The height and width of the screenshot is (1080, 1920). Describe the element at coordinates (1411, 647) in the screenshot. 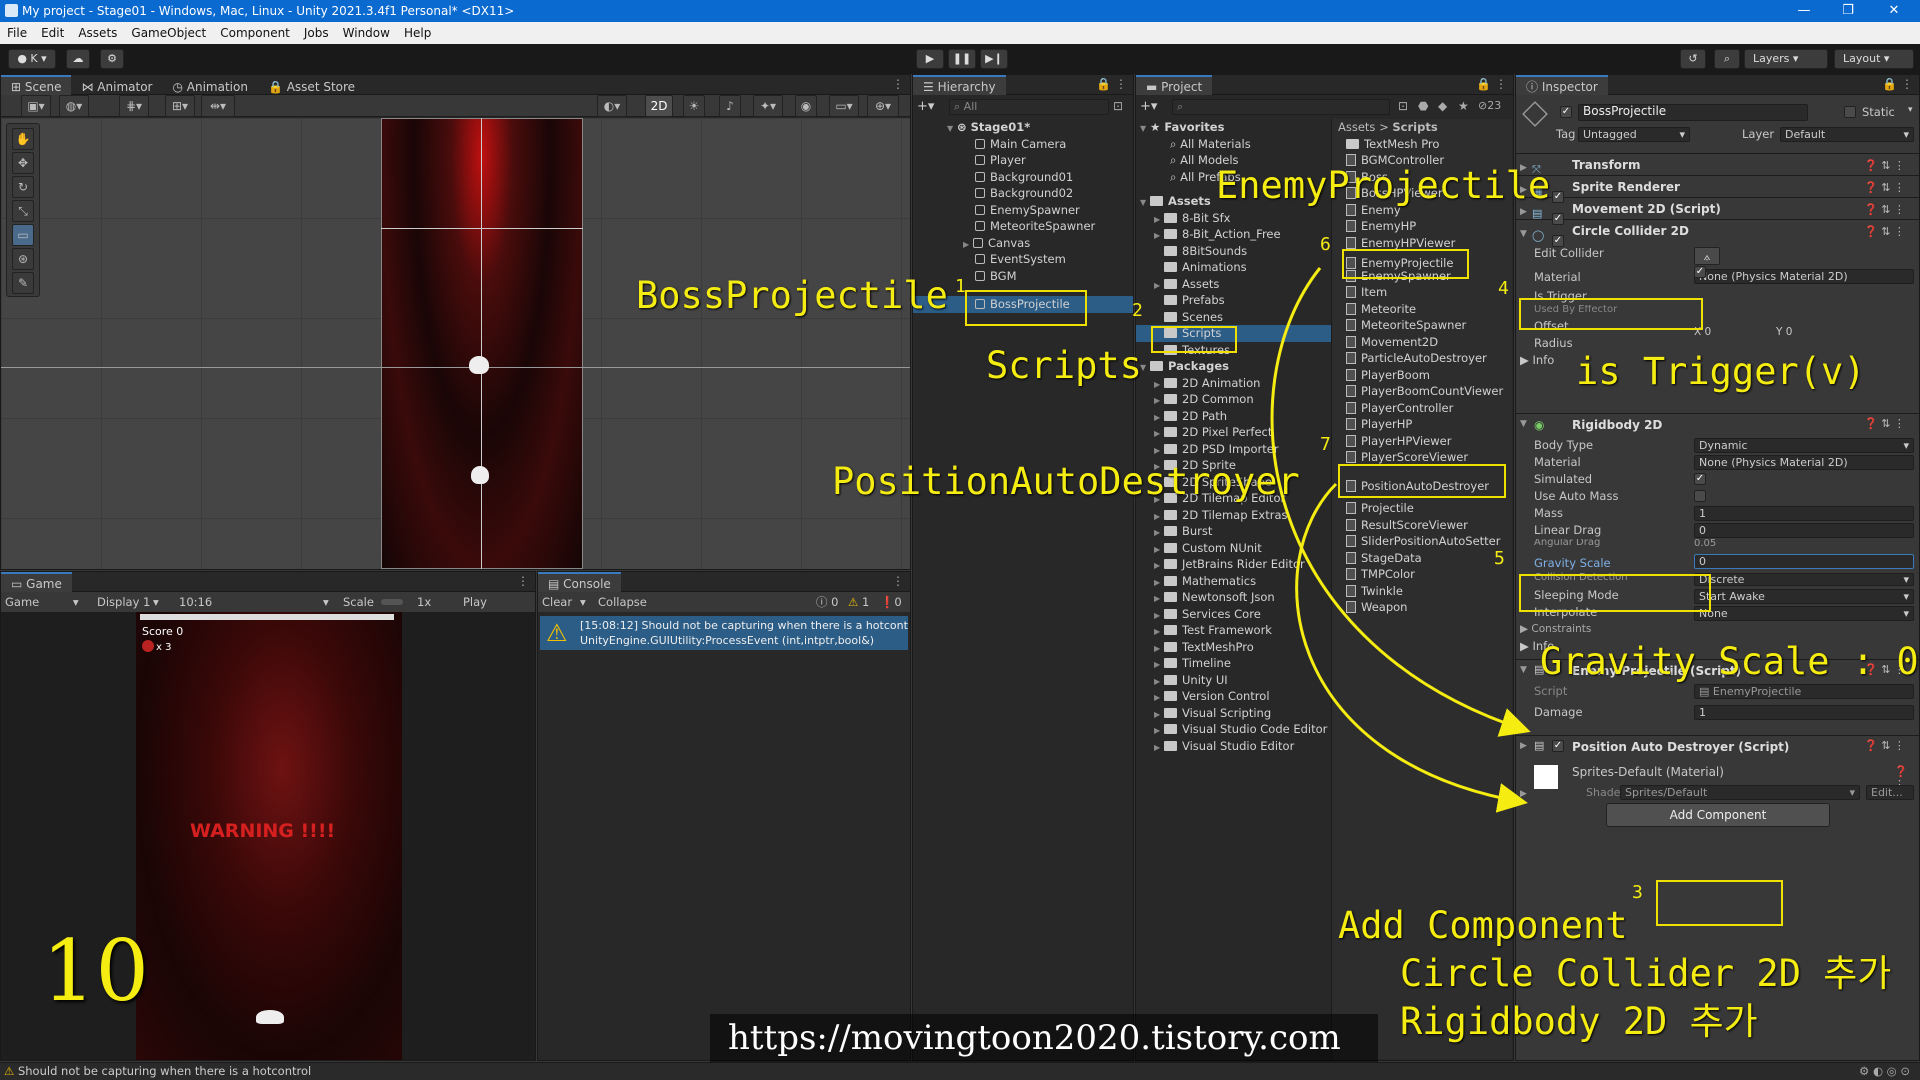

I see `arrow-positionautodestroyer` at that location.